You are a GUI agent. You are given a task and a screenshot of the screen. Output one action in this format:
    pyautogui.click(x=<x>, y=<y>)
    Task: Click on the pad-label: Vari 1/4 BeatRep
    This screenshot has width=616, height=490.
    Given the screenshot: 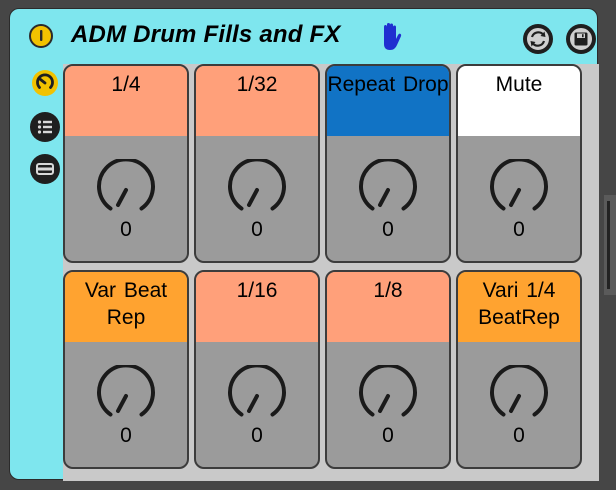 What is the action you would take?
    pyautogui.click(x=519, y=307)
    